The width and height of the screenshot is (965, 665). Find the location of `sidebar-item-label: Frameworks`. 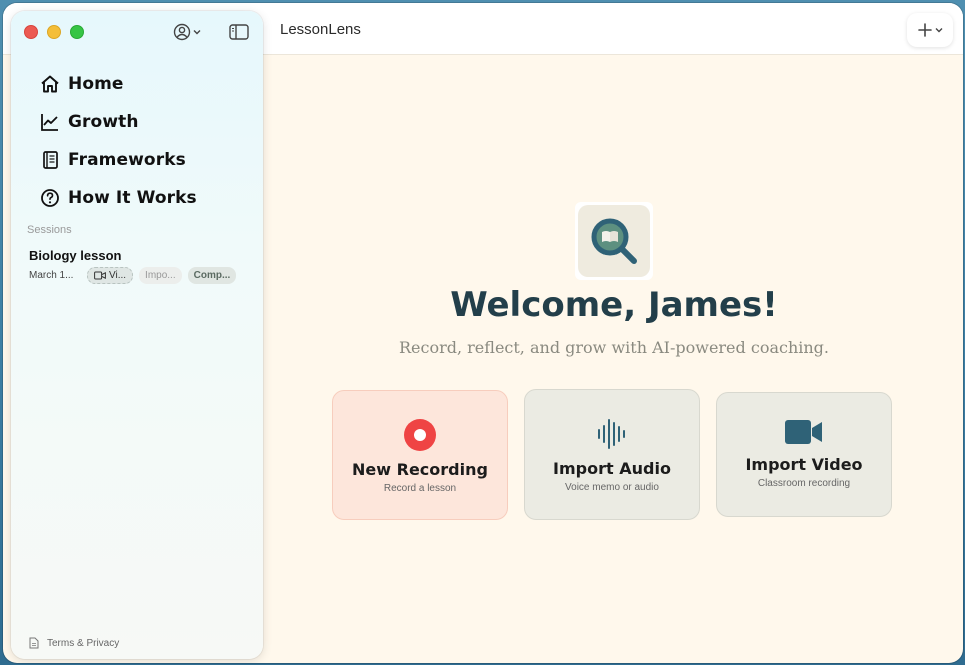

sidebar-item-label: Frameworks is located at coordinates (127, 160).